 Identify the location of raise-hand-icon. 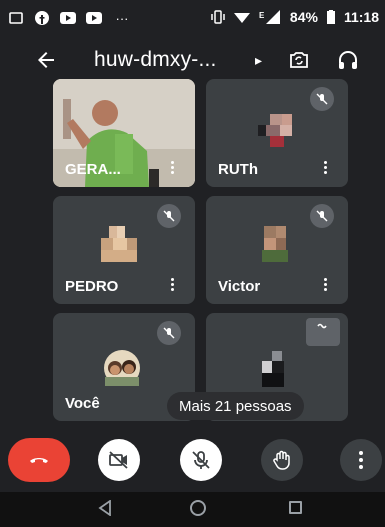
(281, 460).